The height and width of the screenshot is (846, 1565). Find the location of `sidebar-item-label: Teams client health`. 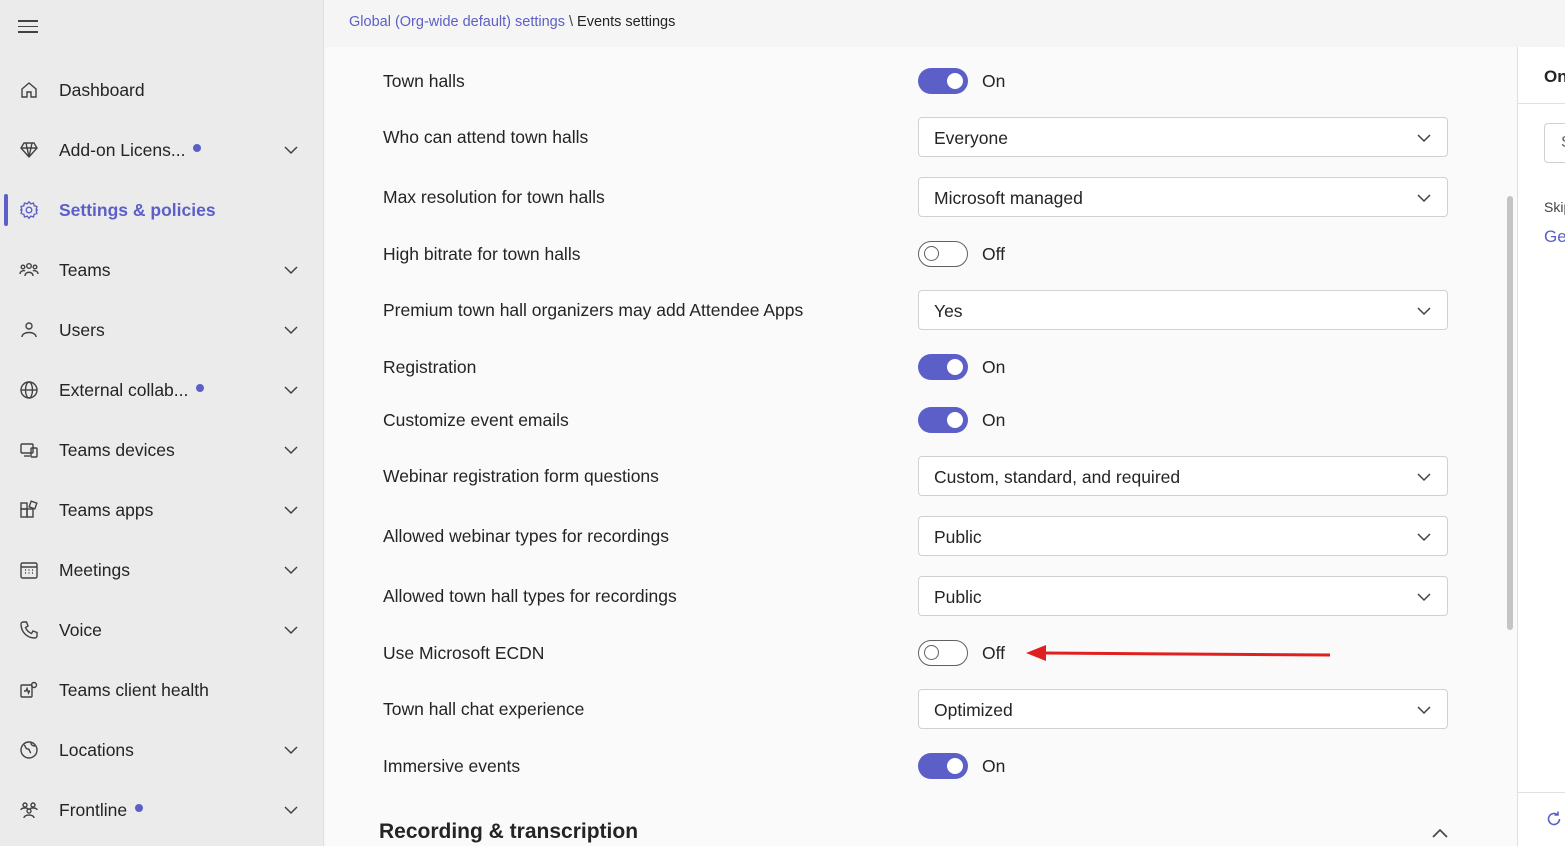

sidebar-item-label: Teams client health is located at coordinates (134, 690).